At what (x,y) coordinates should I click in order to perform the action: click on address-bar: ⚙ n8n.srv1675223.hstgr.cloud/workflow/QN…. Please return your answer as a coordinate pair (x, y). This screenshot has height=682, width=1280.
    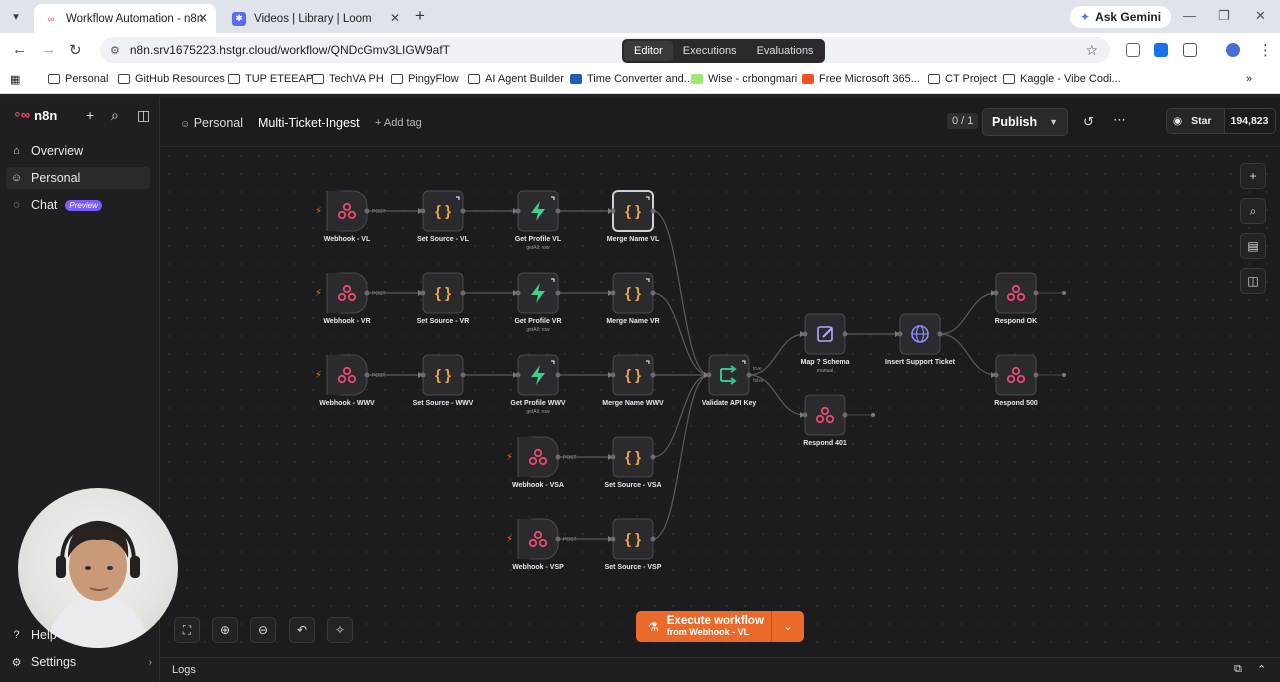
    Looking at the image, I should click on (605, 50).